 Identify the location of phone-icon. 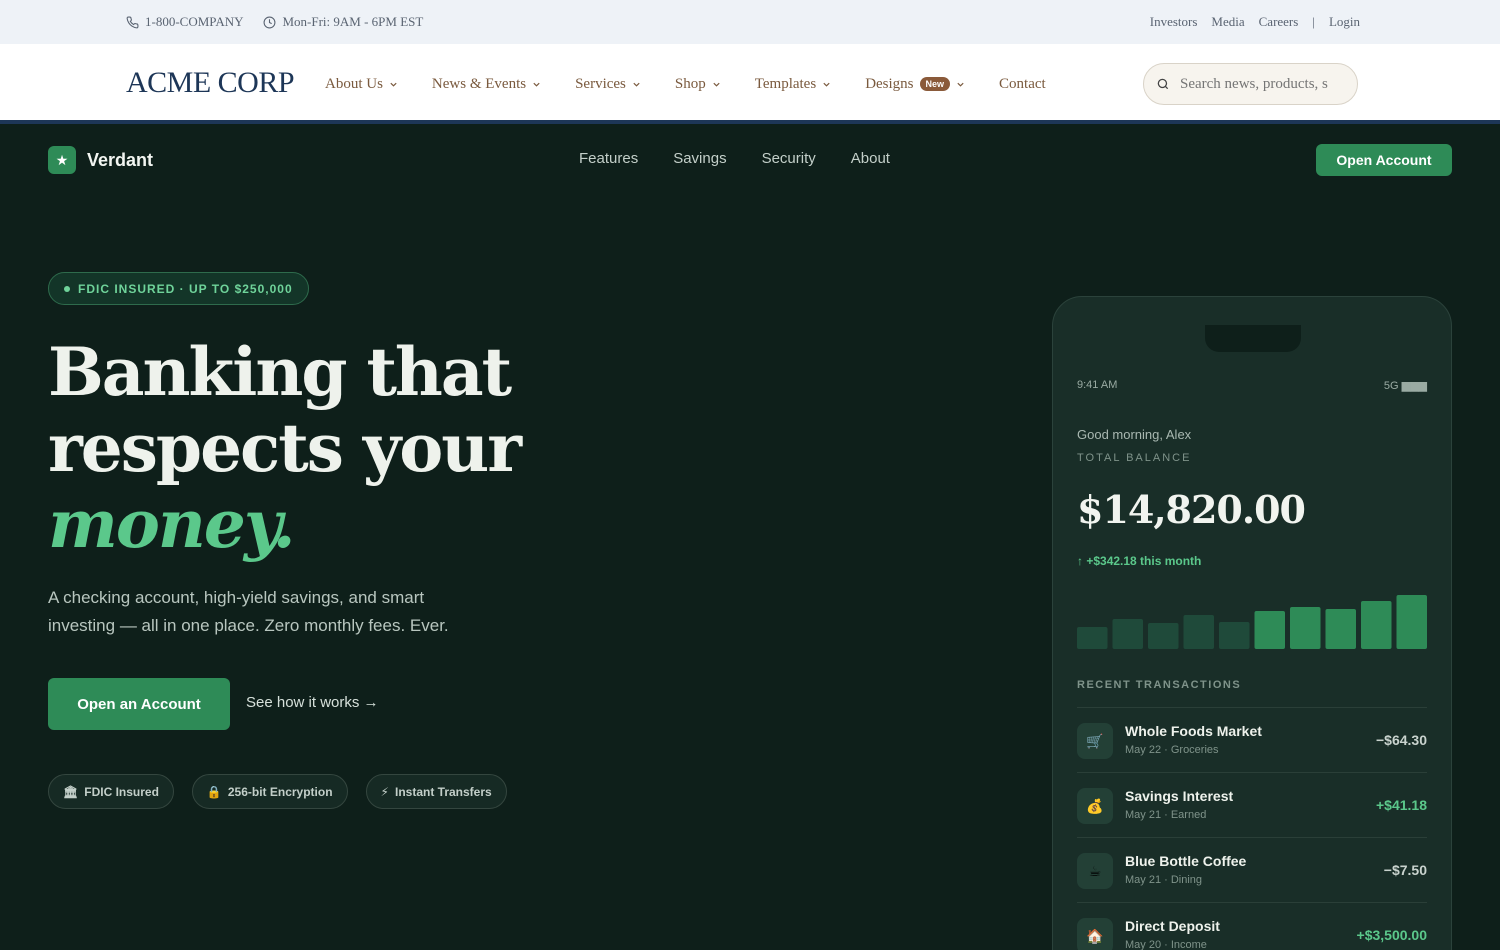
(132, 22).